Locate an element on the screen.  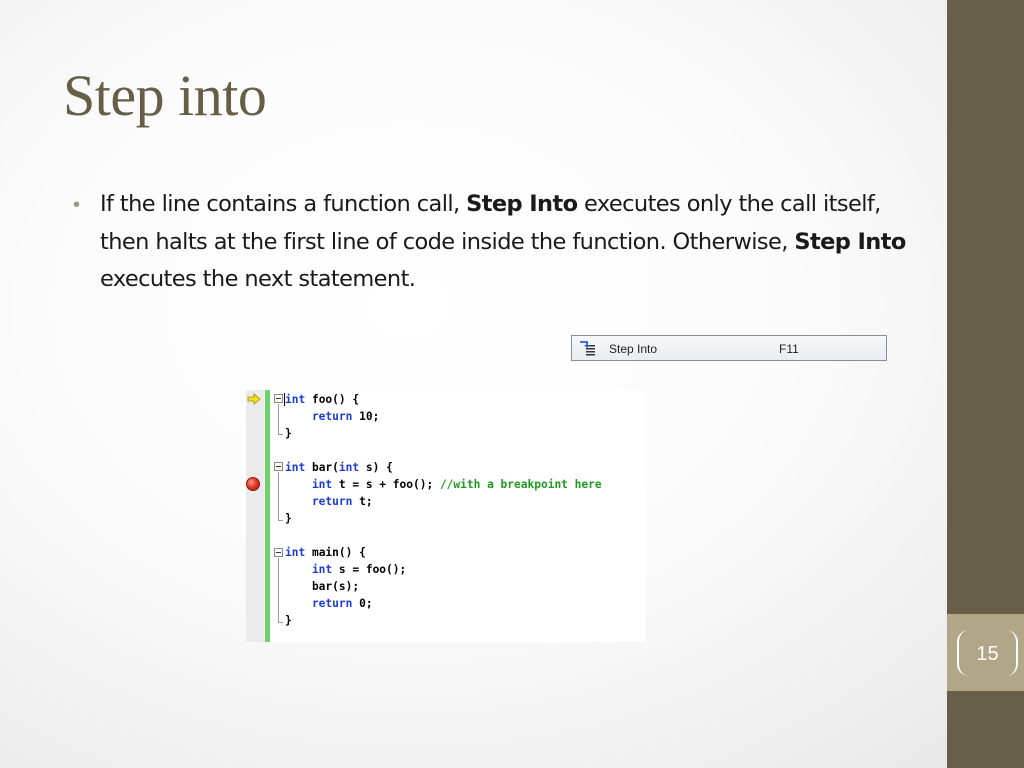
code-line: int foo() { is located at coordinates (322, 399).